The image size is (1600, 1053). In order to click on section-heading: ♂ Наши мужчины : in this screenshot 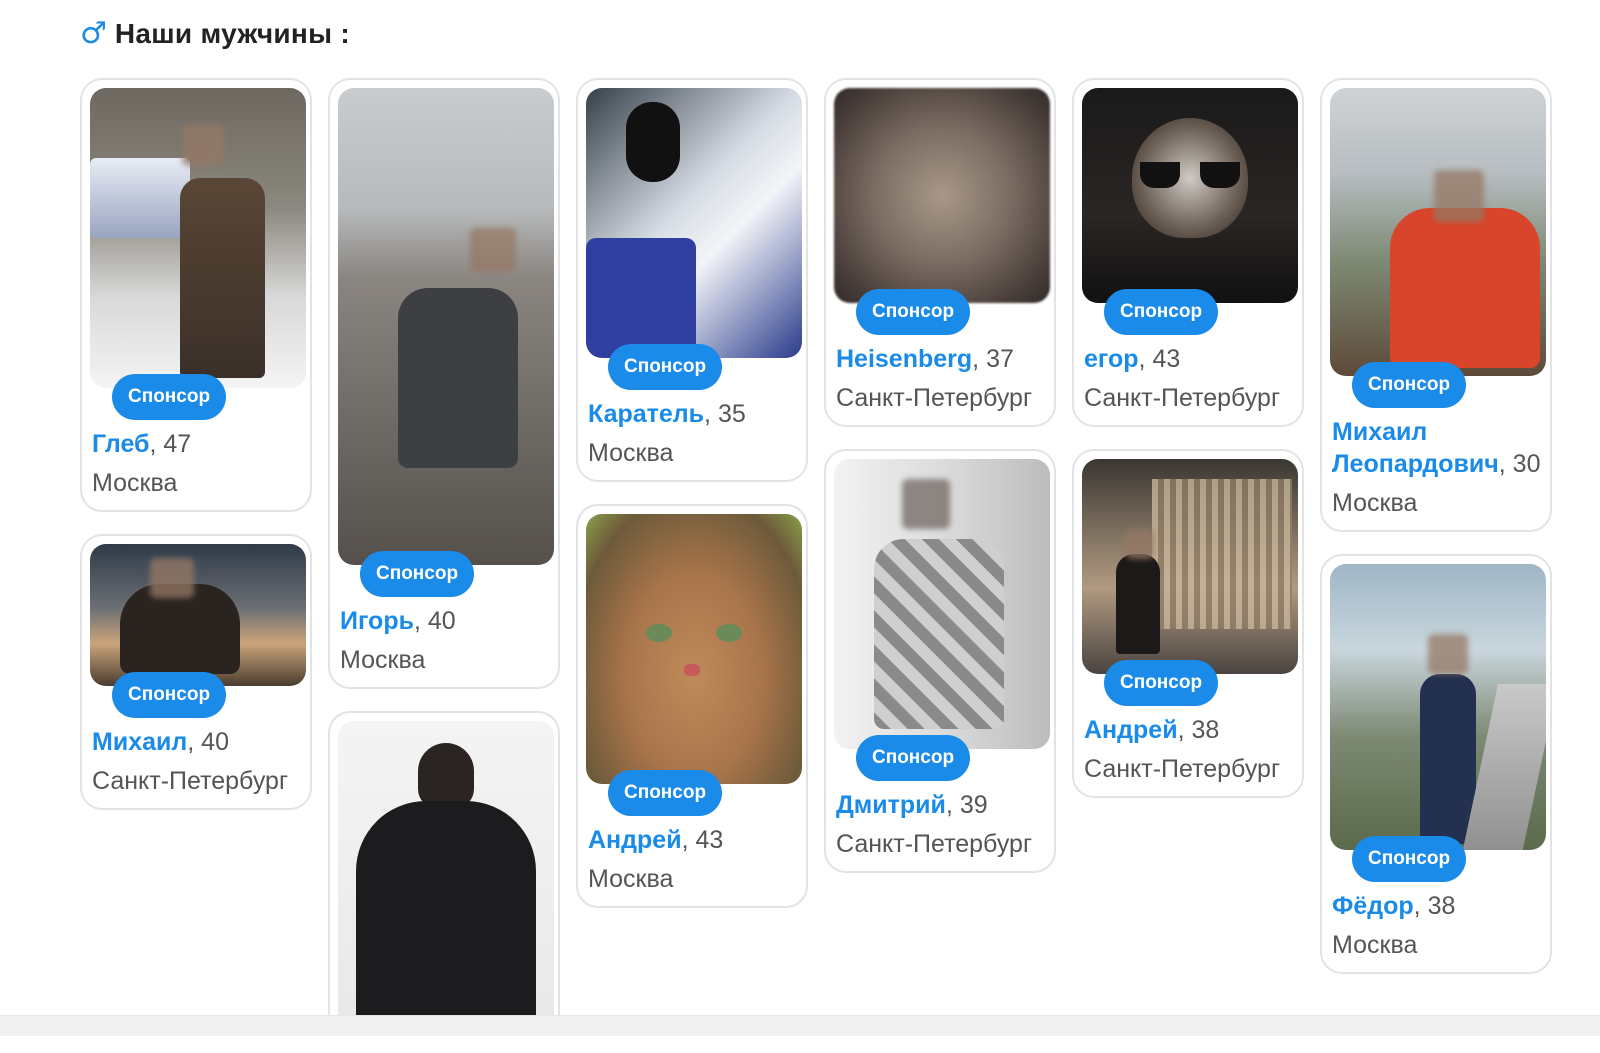, I will do `click(215, 34)`.